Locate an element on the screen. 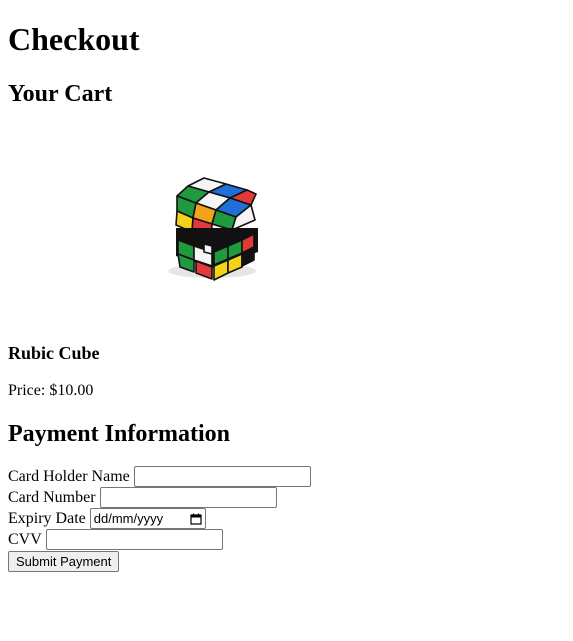 This screenshot has height=641, width=573. expiry-date-input: dd/mm/yyyy is located at coordinates (147, 518).